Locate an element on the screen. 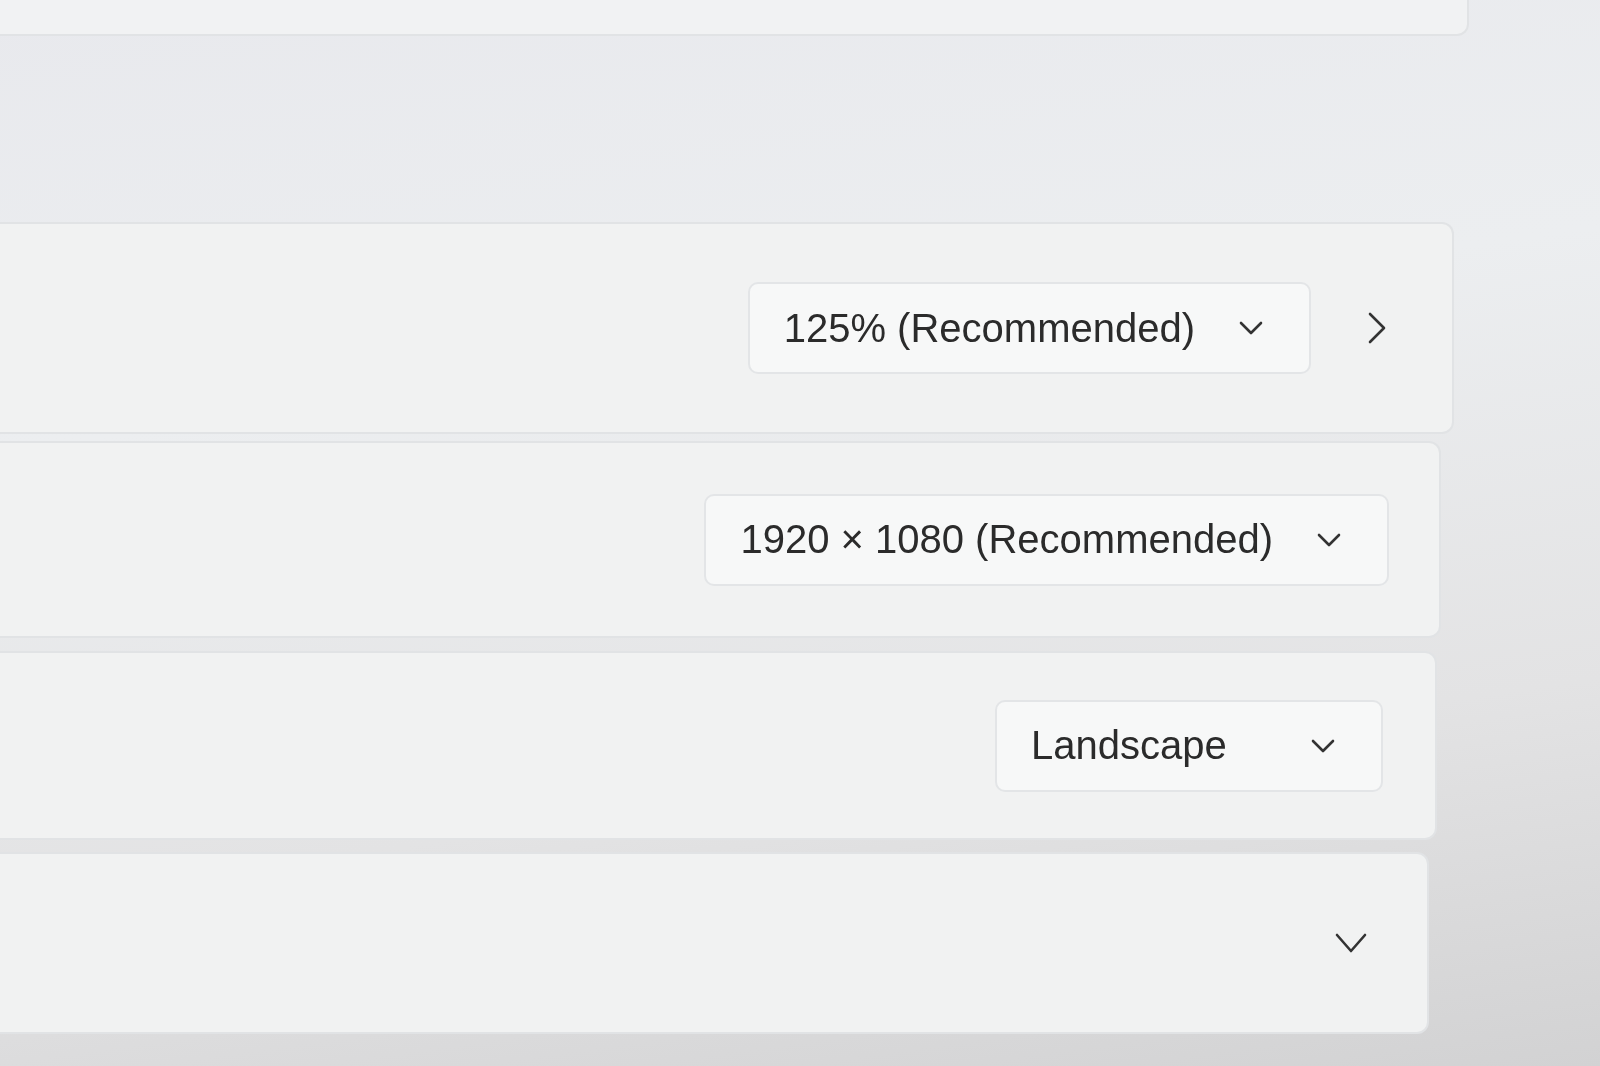 The height and width of the screenshot is (1066, 1600). chevron-right-icon is located at coordinates (1377, 328).